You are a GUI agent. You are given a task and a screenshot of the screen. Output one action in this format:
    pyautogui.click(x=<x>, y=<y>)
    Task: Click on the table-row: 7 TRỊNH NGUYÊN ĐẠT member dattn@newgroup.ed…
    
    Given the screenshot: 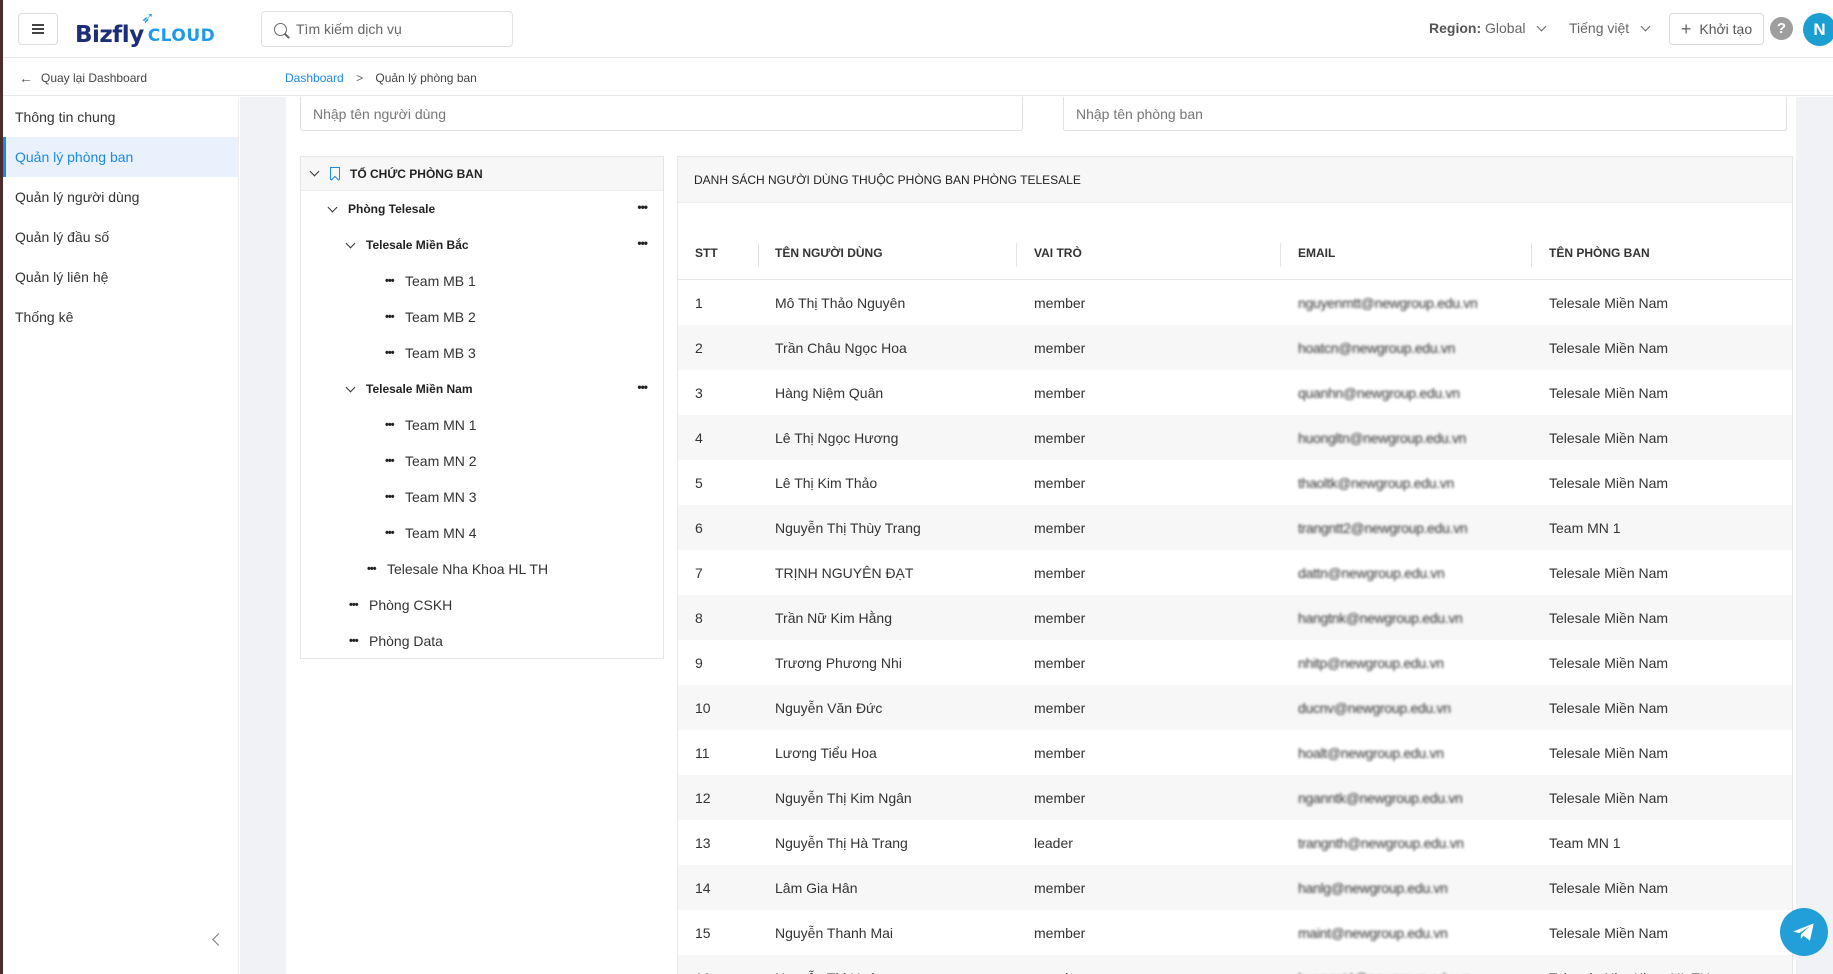 What is the action you would take?
    pyautogui.click(x=1235, y=572)
    